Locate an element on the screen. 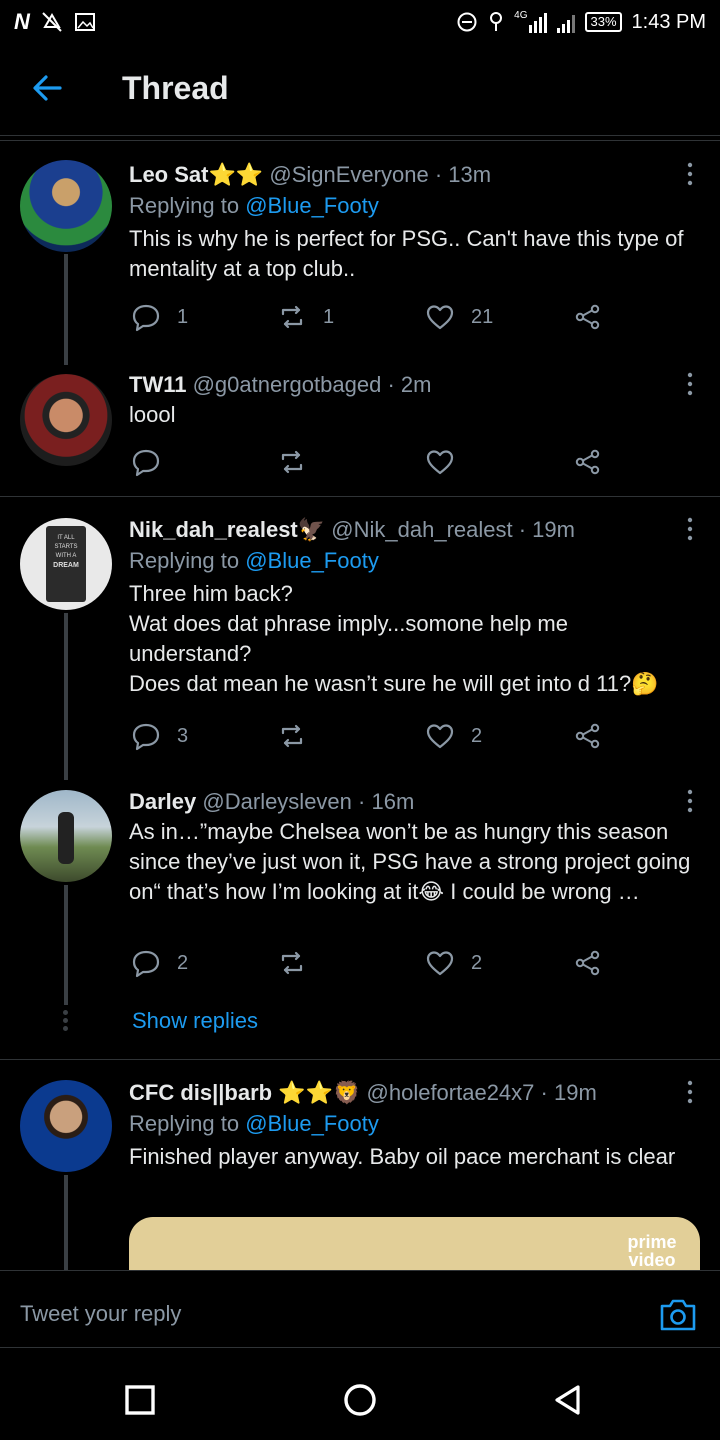 This screenshot has height=1440, width=720. author-handle: @SignEveryone is located at coordinates (348, 174).